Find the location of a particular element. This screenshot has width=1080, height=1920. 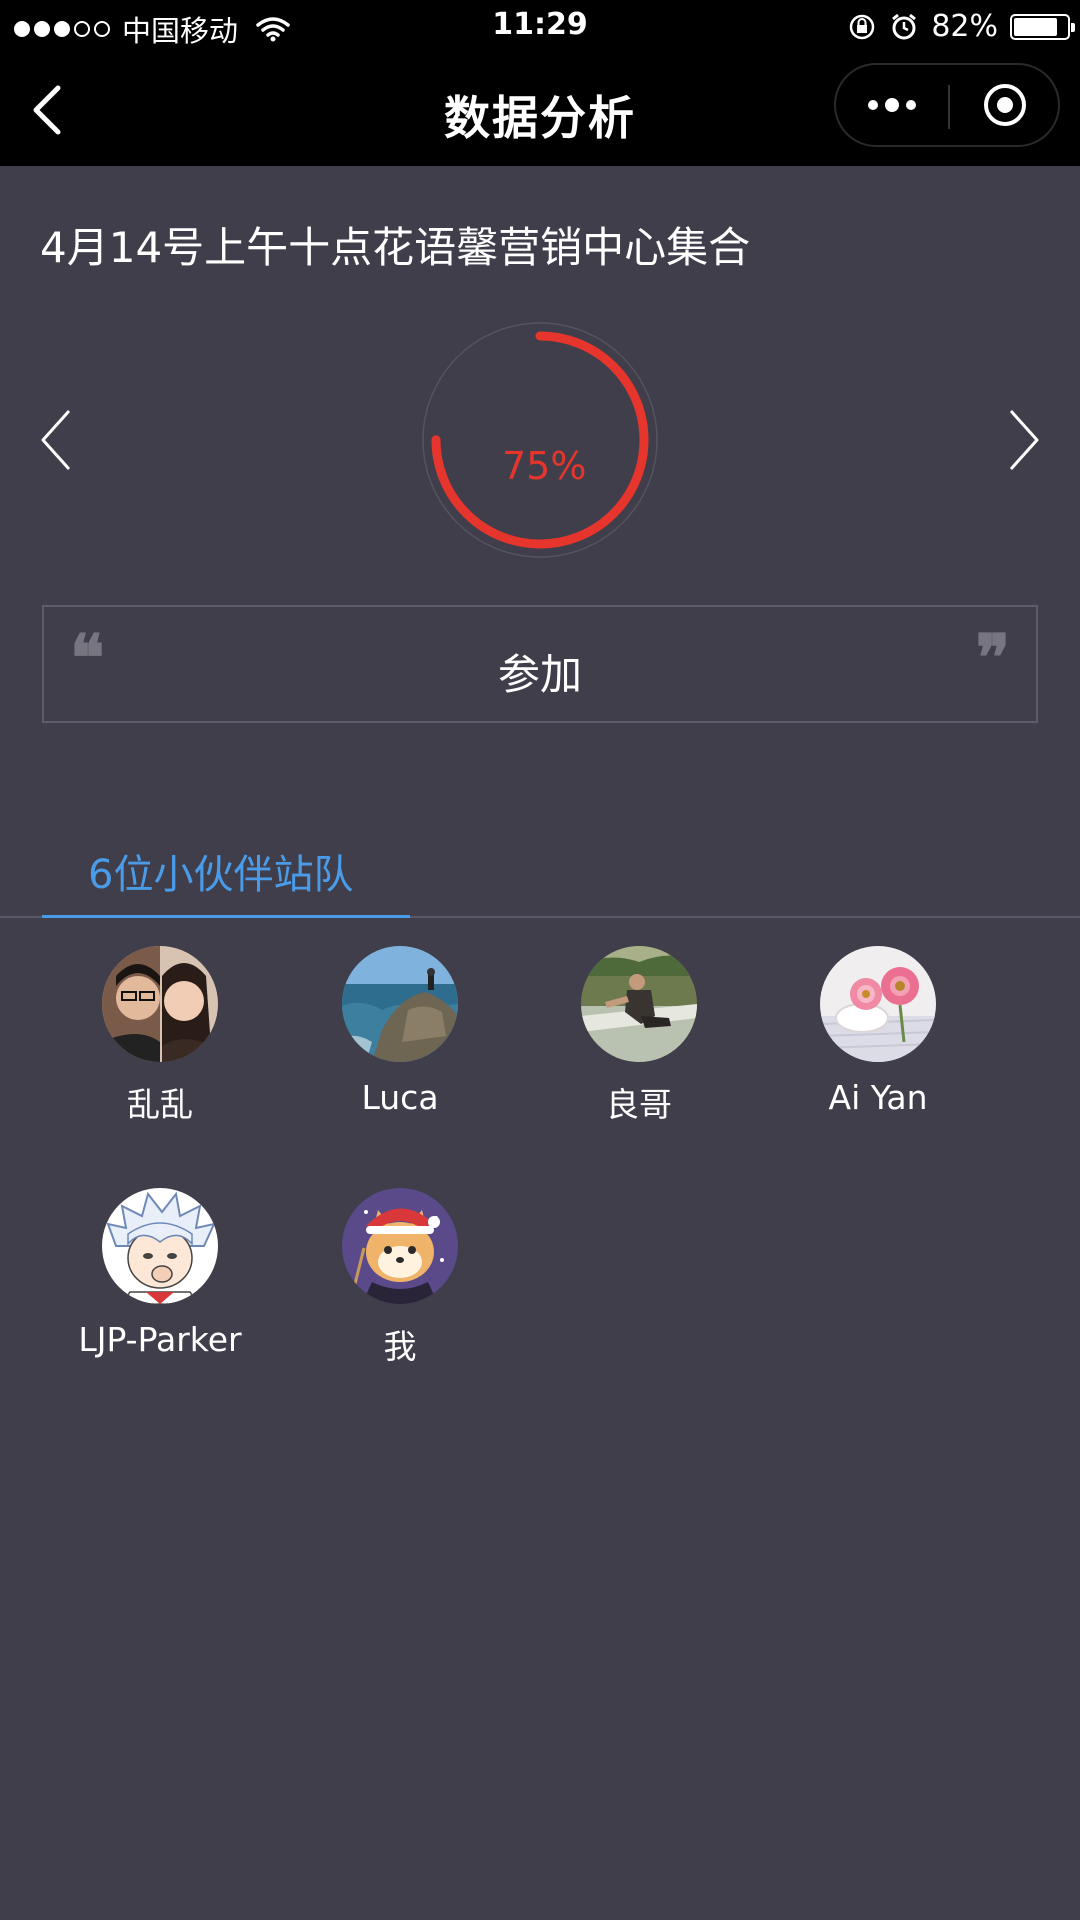

more-button is located at coordinates (892, 105).